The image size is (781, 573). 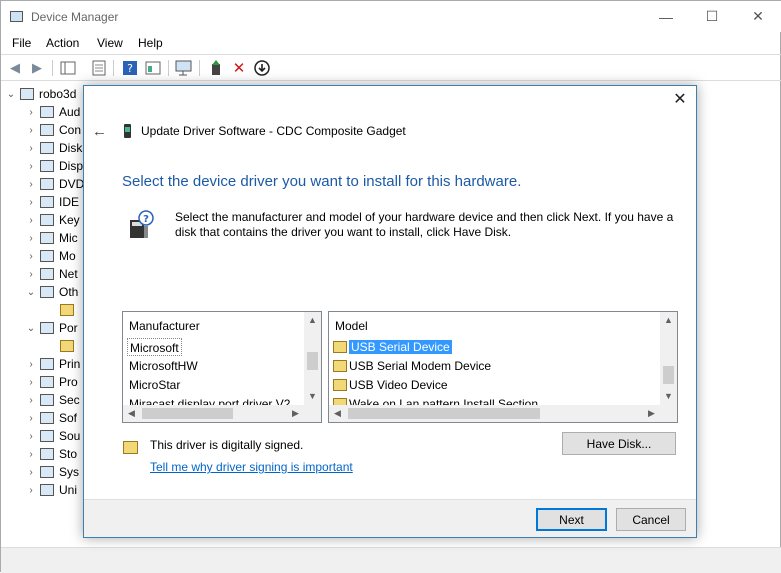 What do you see at coordinates (70, 436) in the screenshot?
I see `tree-item-label: Sou` at bounding box center [70, 436].